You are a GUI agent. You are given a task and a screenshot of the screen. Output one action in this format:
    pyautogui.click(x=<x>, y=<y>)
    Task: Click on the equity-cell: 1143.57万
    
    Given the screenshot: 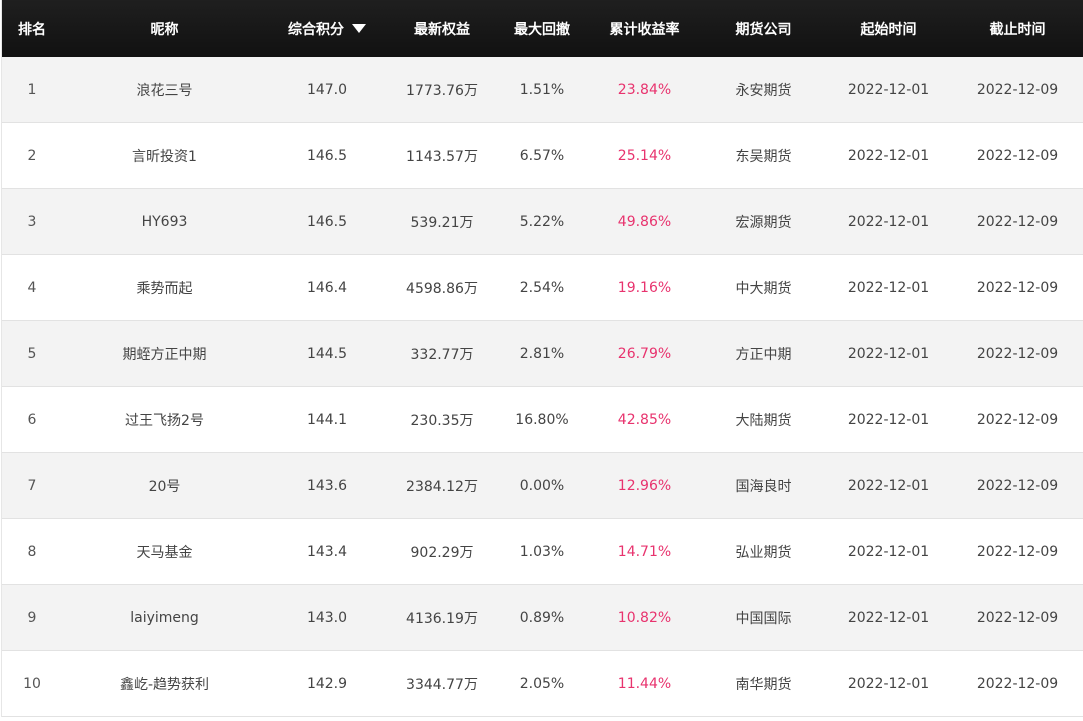 What is the action you would take?
    pyautogui.click(x=442, y=156)
    